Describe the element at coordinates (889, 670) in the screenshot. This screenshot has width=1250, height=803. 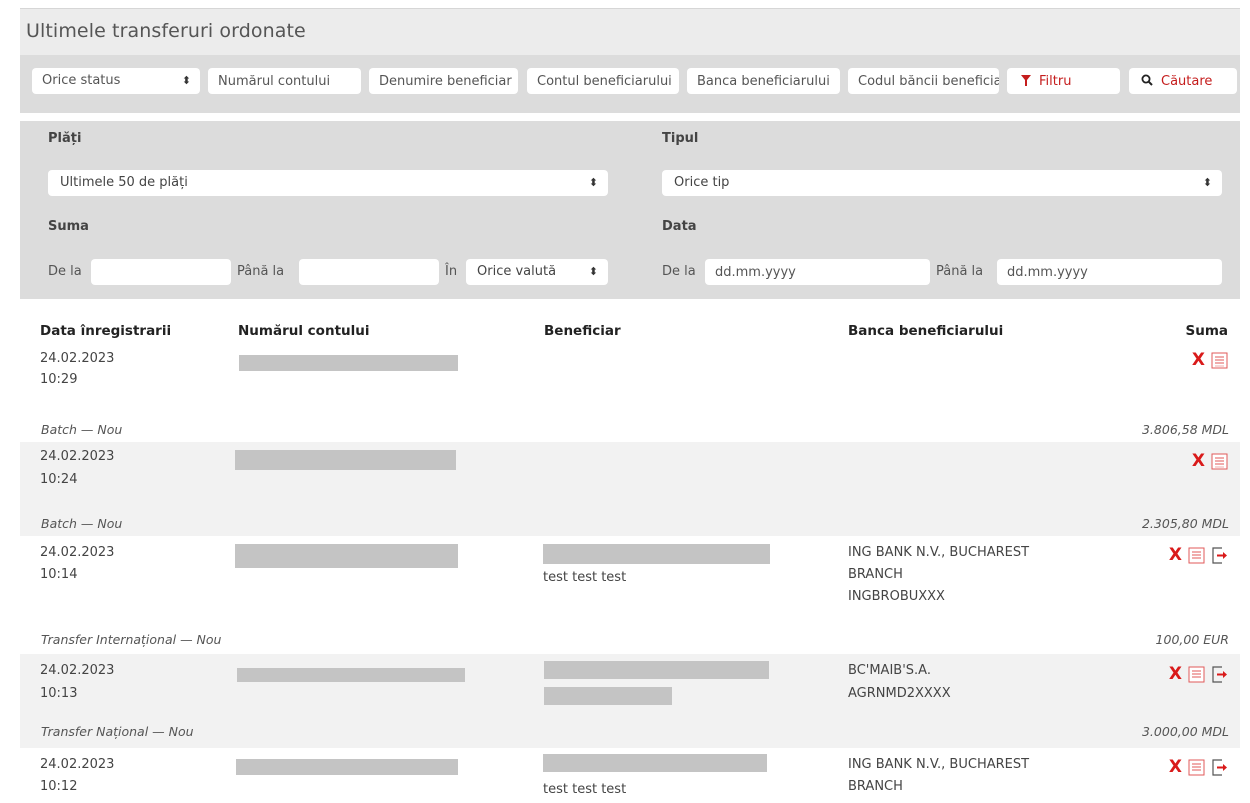
I see `row-bank-name: BC'MAIB'S.A.` at that location.